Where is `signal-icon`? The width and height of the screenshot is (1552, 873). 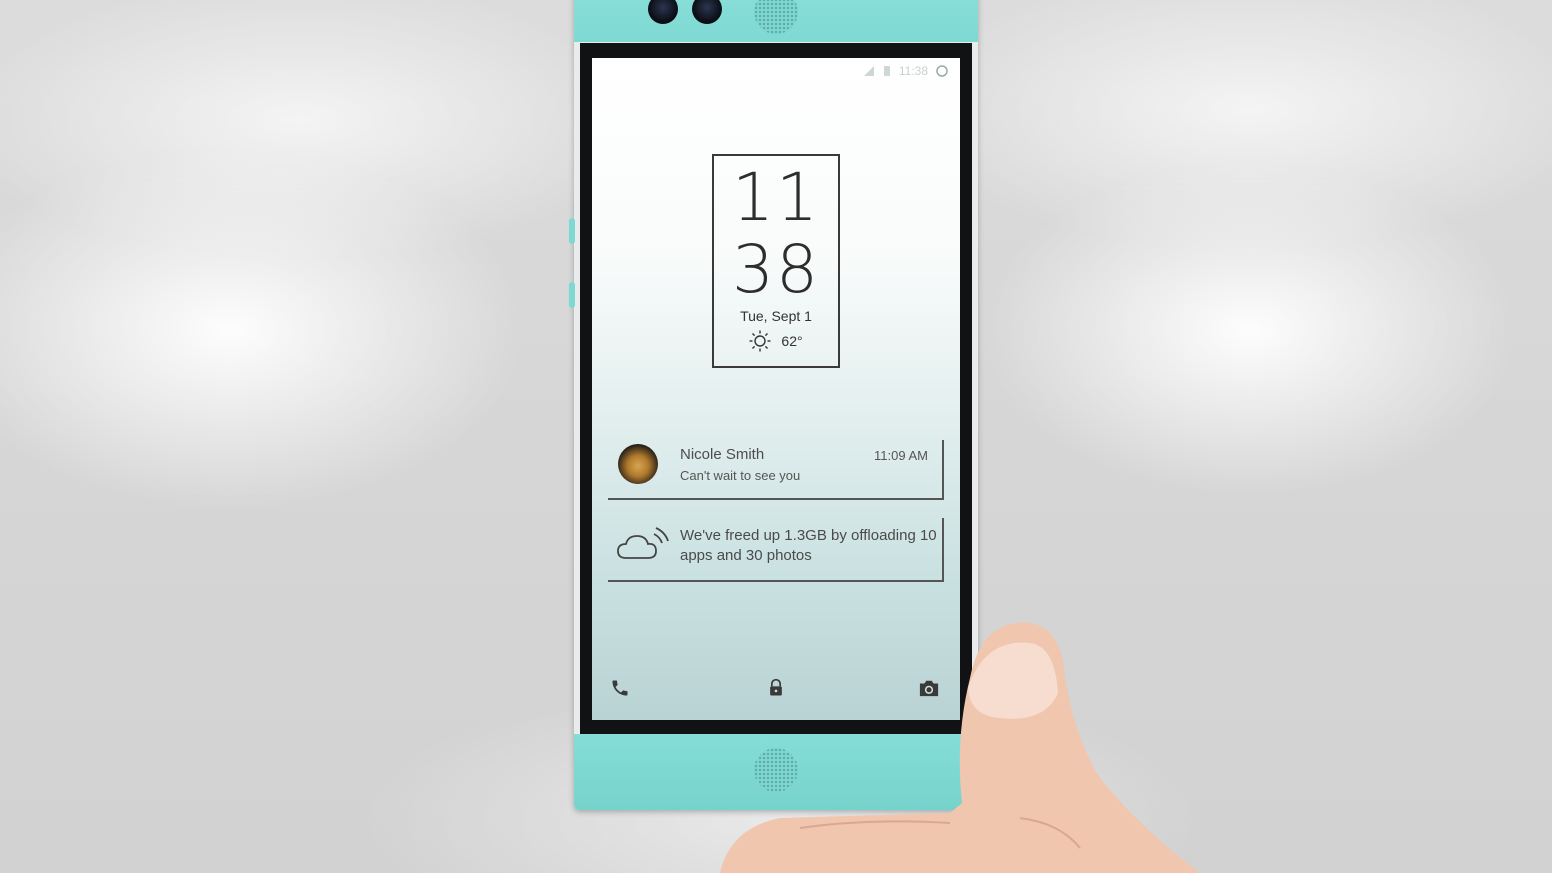
signal-icon is located at coordinates (868, 71).